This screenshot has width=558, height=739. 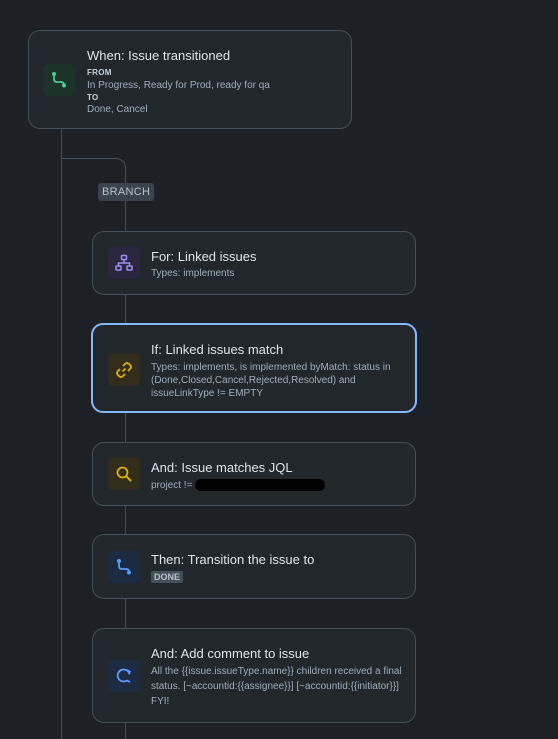 I want to click on link-icon, so click(x=124, y=370).